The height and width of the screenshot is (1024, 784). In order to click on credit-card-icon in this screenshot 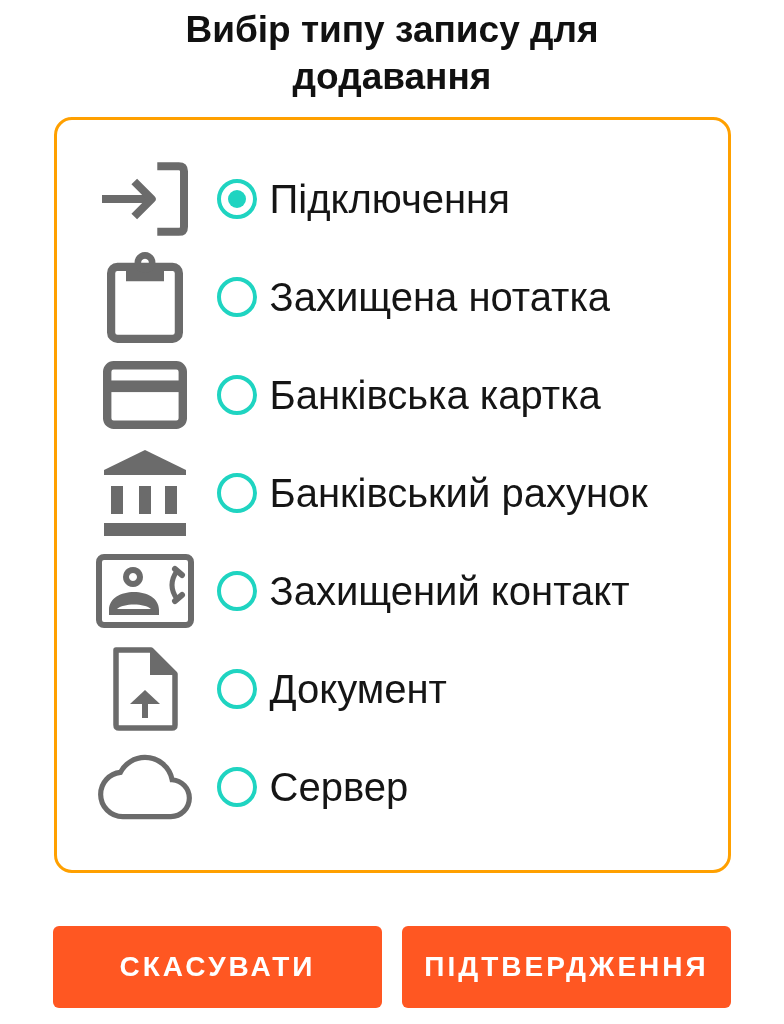, I will do `click(144, 395)`.